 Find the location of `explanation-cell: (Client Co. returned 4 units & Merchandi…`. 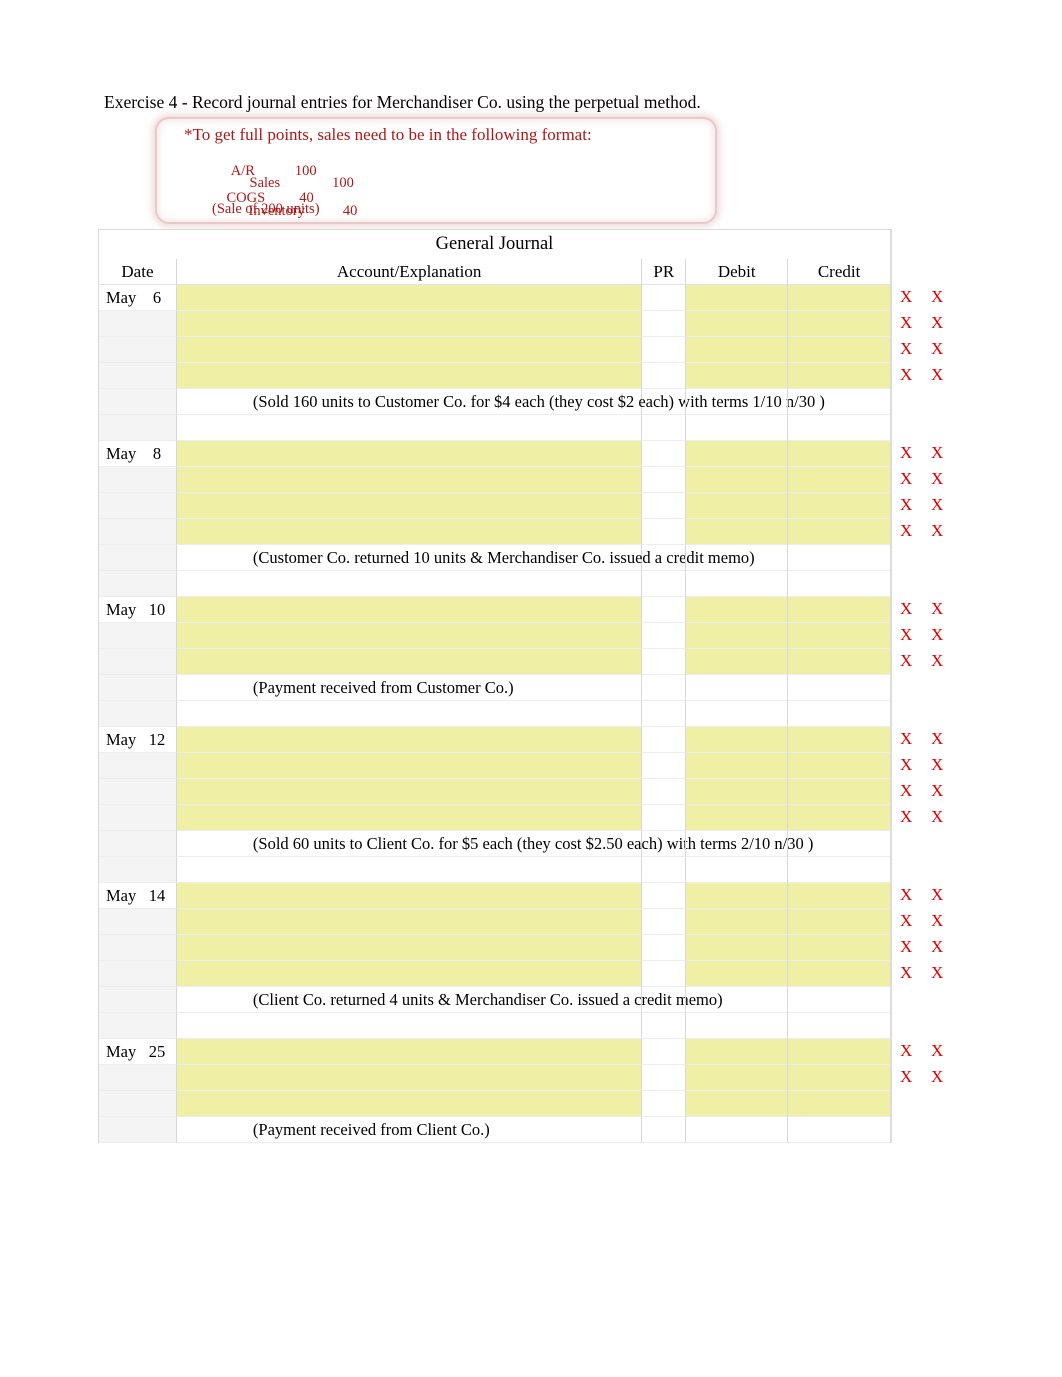

explanation-cell: (Client Co. returned 4 units & Merchandi… is located at coordinates (449, 1000).